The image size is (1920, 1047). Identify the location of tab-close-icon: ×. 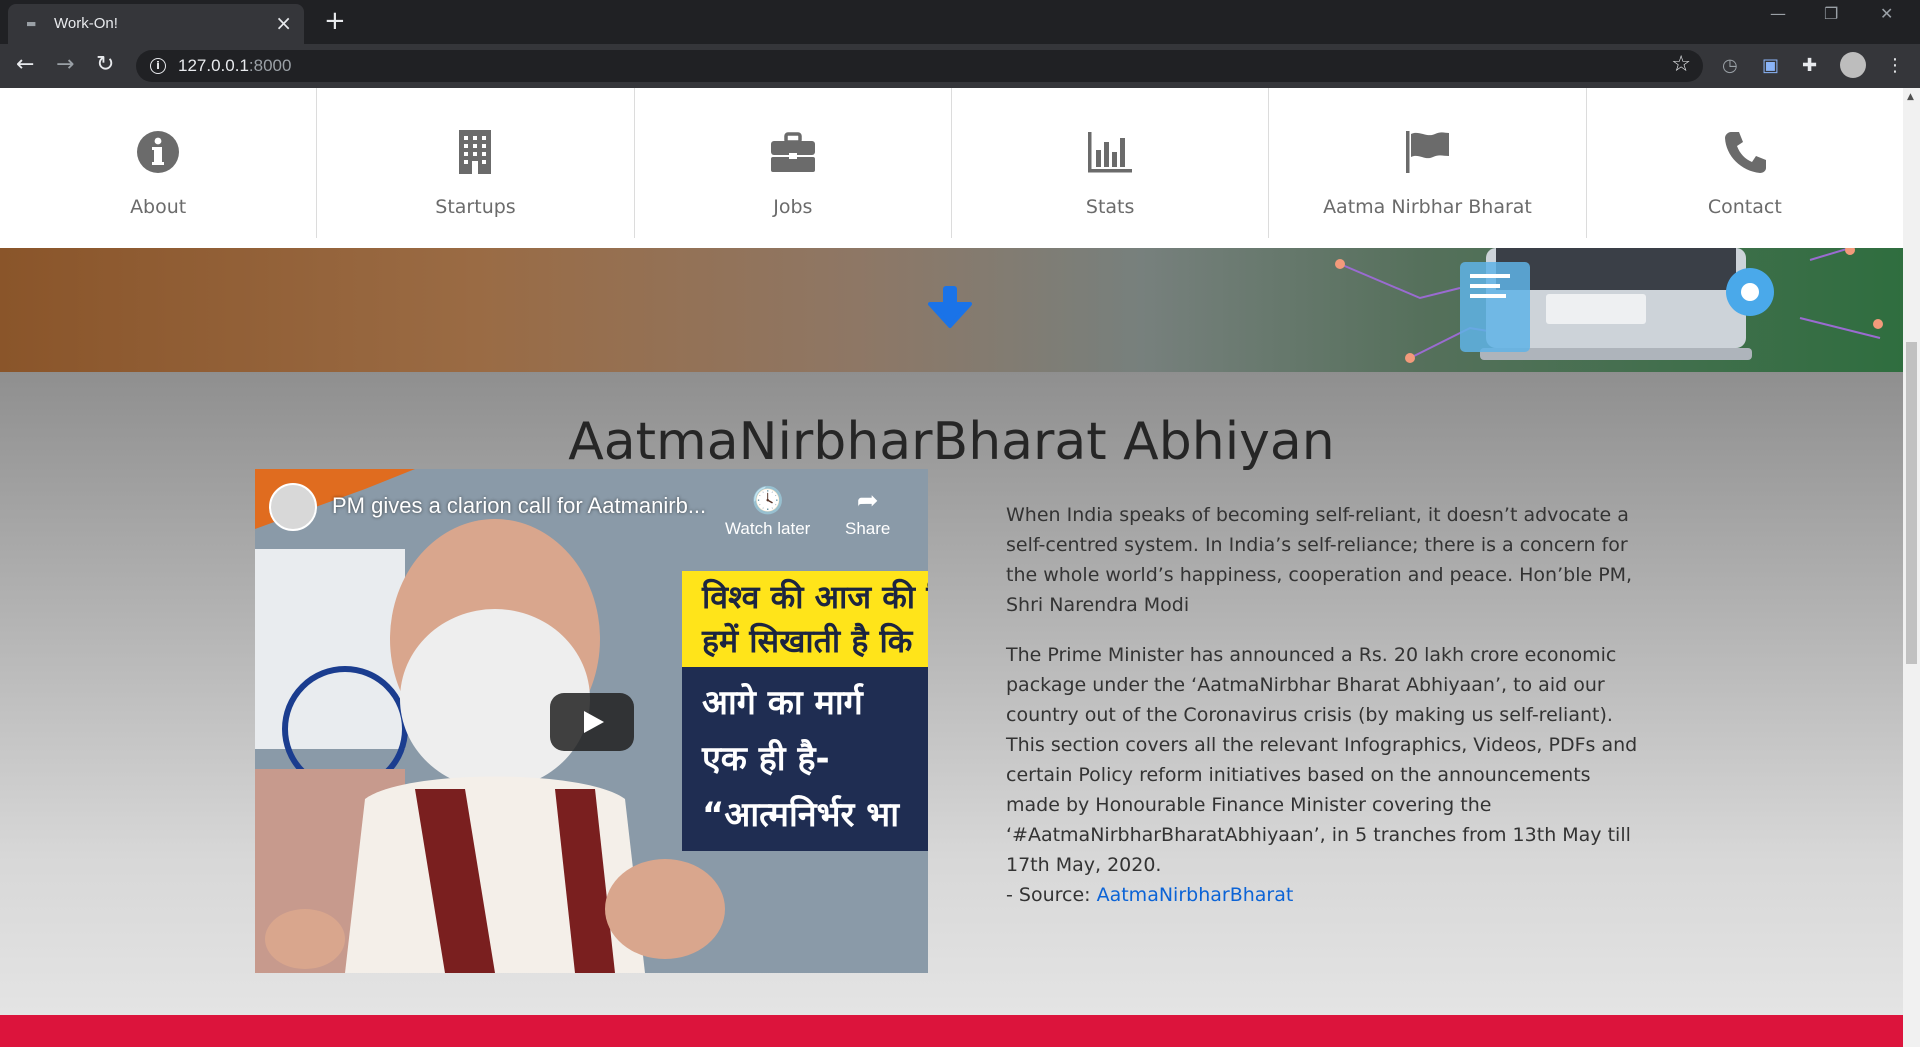
(283, 23).